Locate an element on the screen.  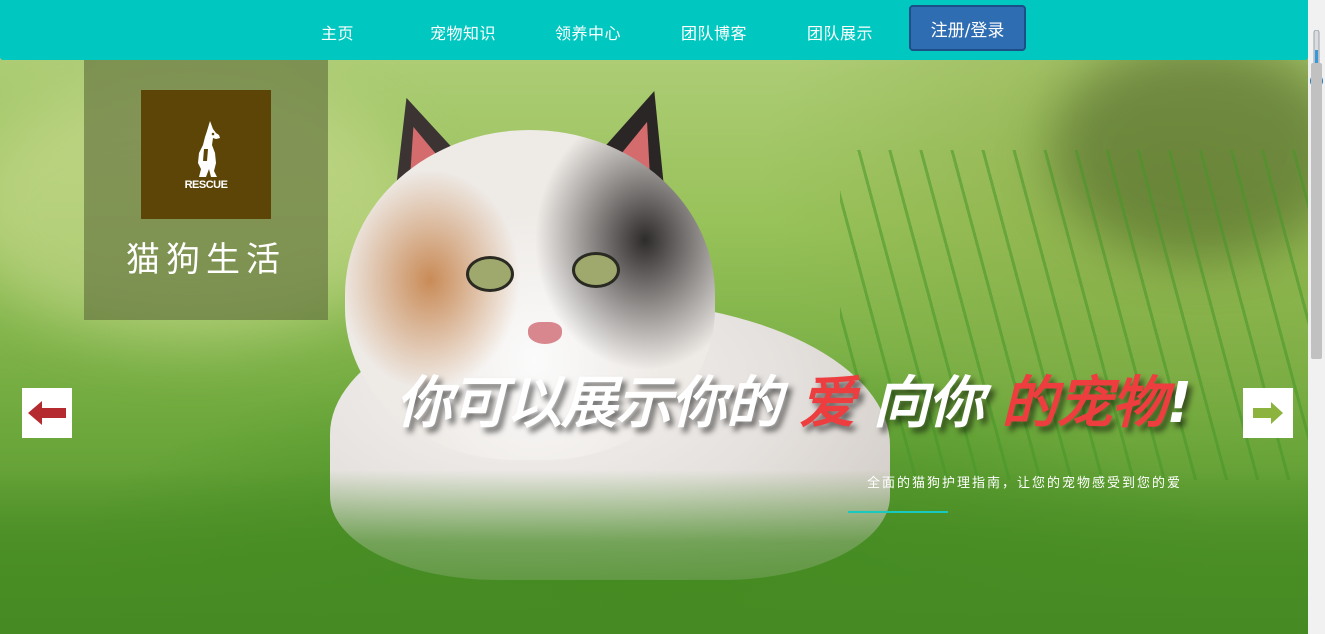
rescue-logo: RESCUE is located at coordinates (206, 154).